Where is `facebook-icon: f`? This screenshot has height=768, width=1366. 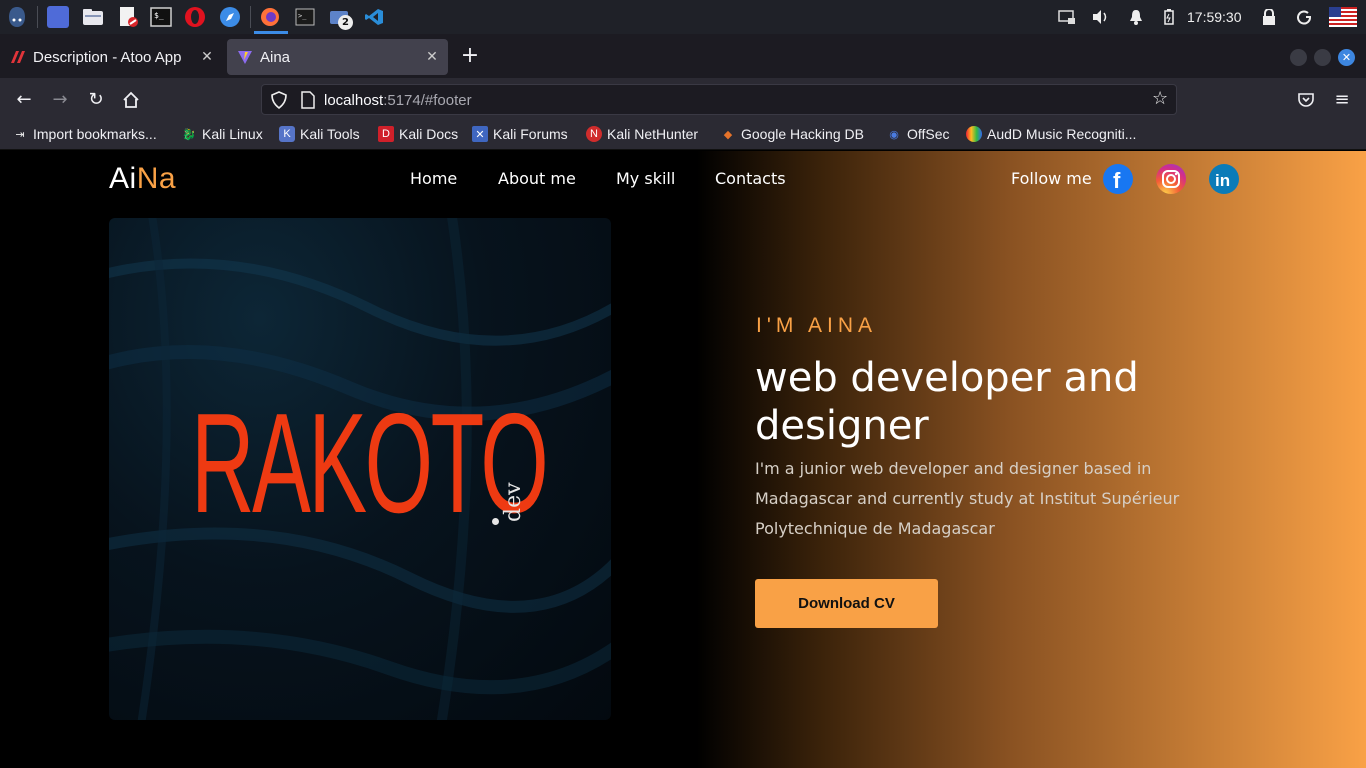 facebook-icon: f is located at coordinates (1118, 179).